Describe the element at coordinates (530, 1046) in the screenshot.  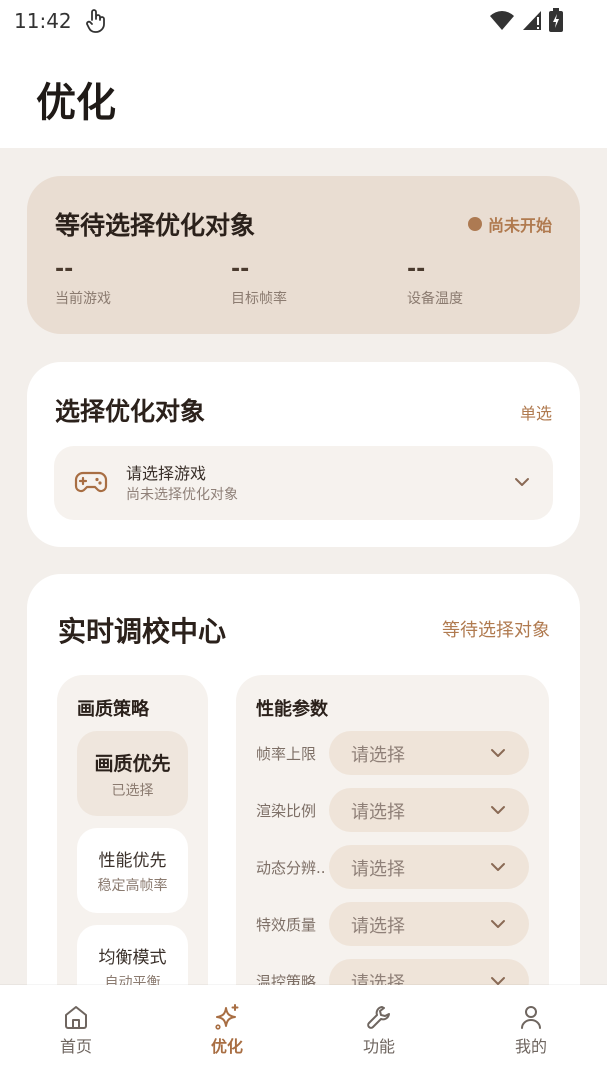
I see `nav-label: 我的` at that location.